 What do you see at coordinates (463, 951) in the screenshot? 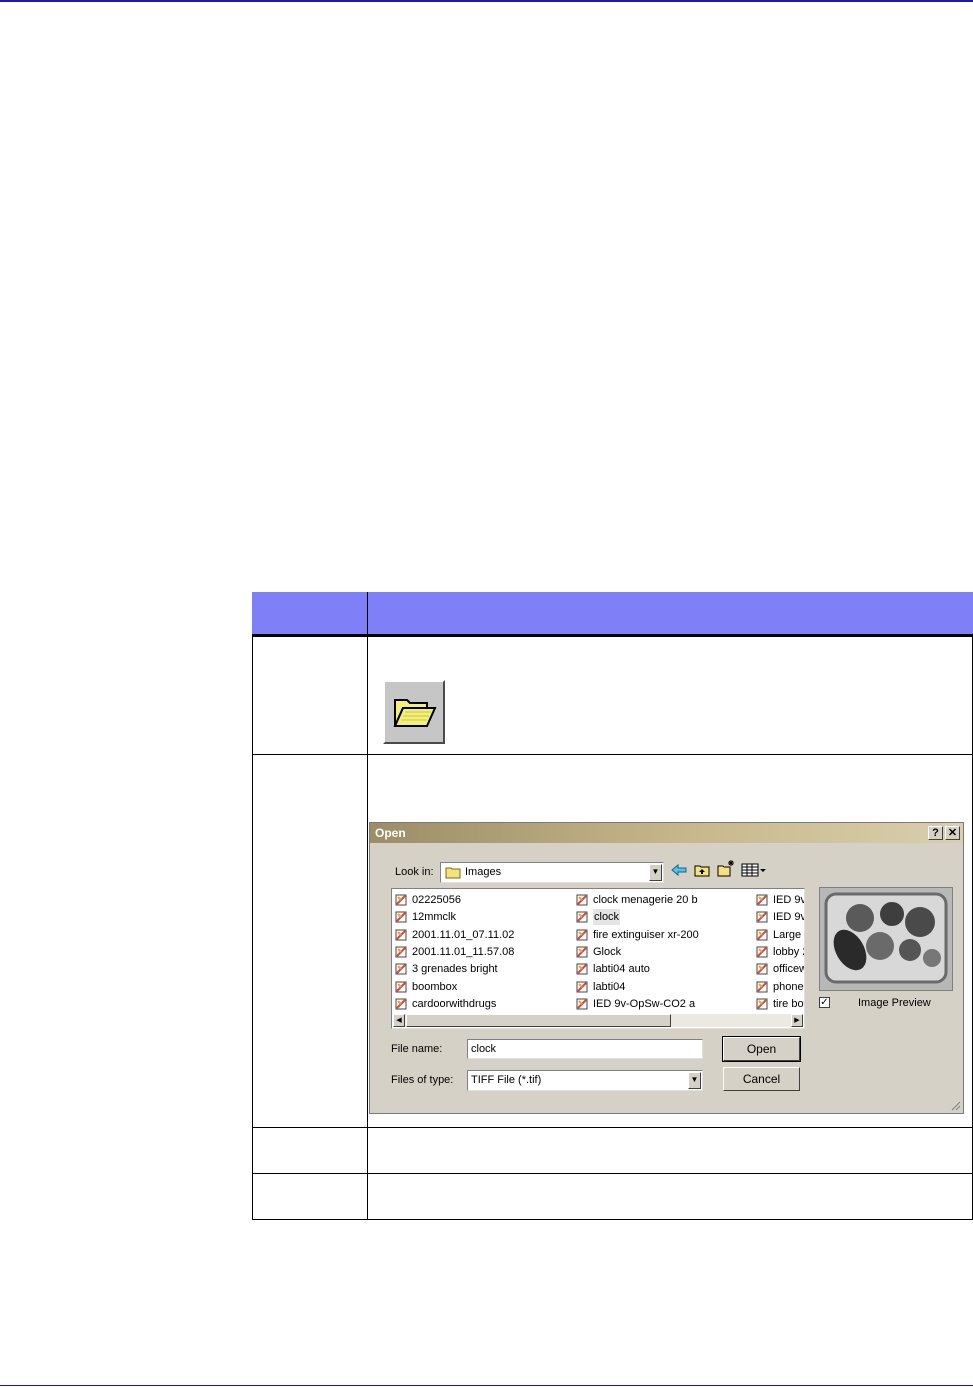
I see `file-name: 2001.11.01_11.57.08` at bounding box center [463, 951].